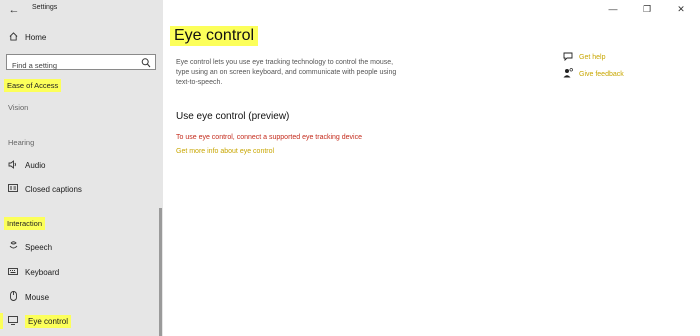  What do you see at coordinates (160, 272) in the screenshot?
I see `sidebar-scrollbar` at bounding box center [160, 272].